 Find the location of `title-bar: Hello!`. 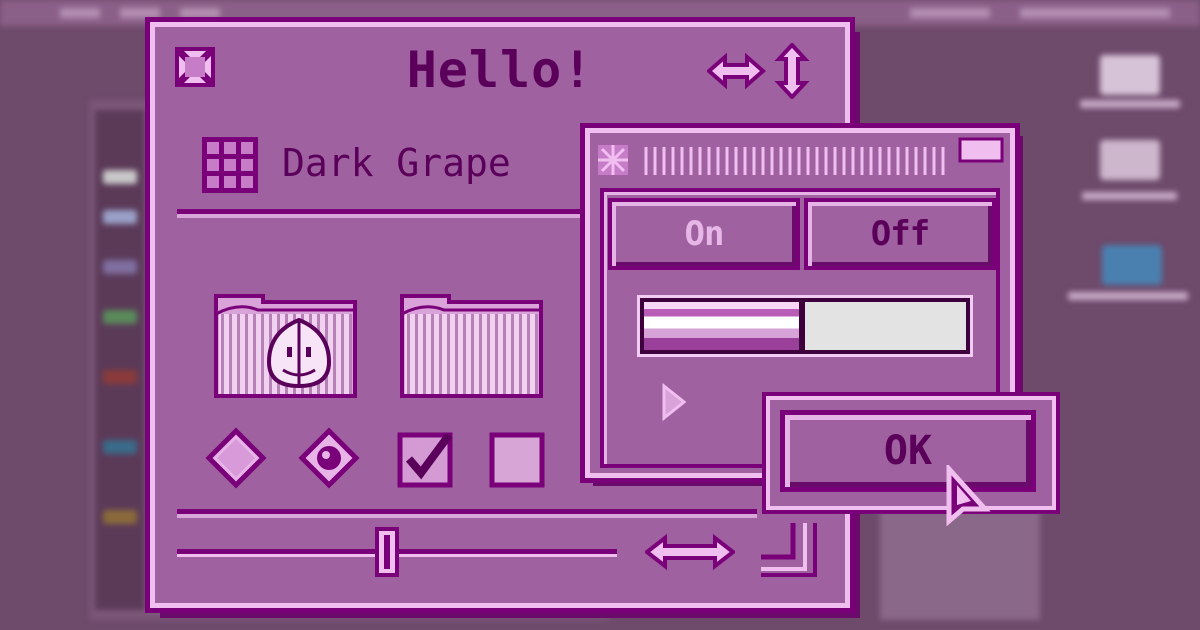

title-bar: Hello! is located at coordinates (500, 75).